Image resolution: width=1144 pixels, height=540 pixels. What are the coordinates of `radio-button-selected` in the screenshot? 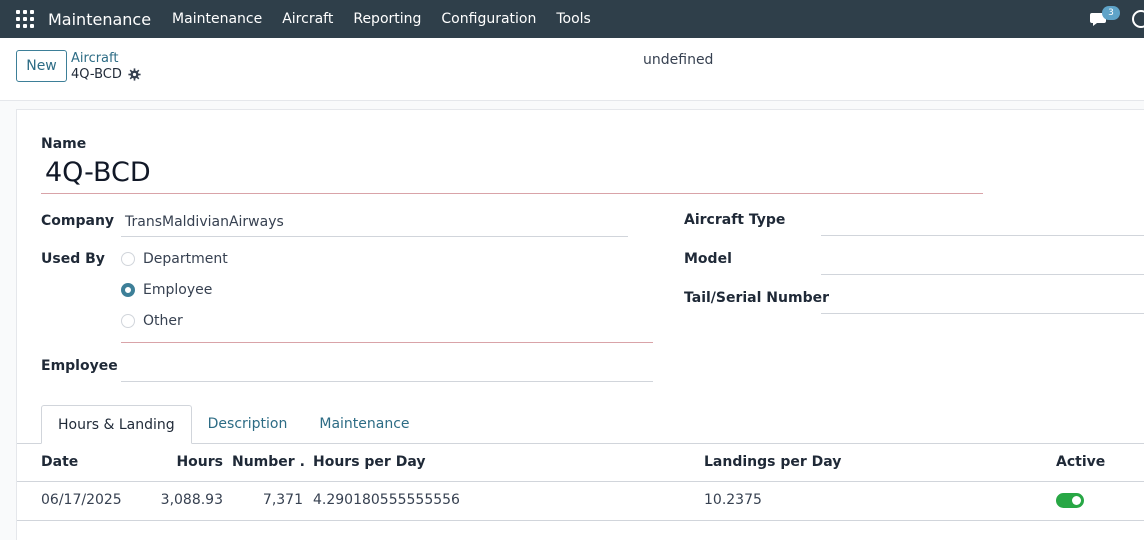 It's located at (128, 290).